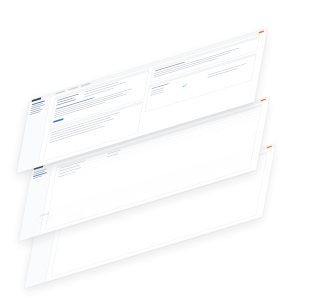 The height and width of the screenshot is (300, 320). Describe the element at coordinates (101, 84) in the screenshot. I see `panel-header` at that location.